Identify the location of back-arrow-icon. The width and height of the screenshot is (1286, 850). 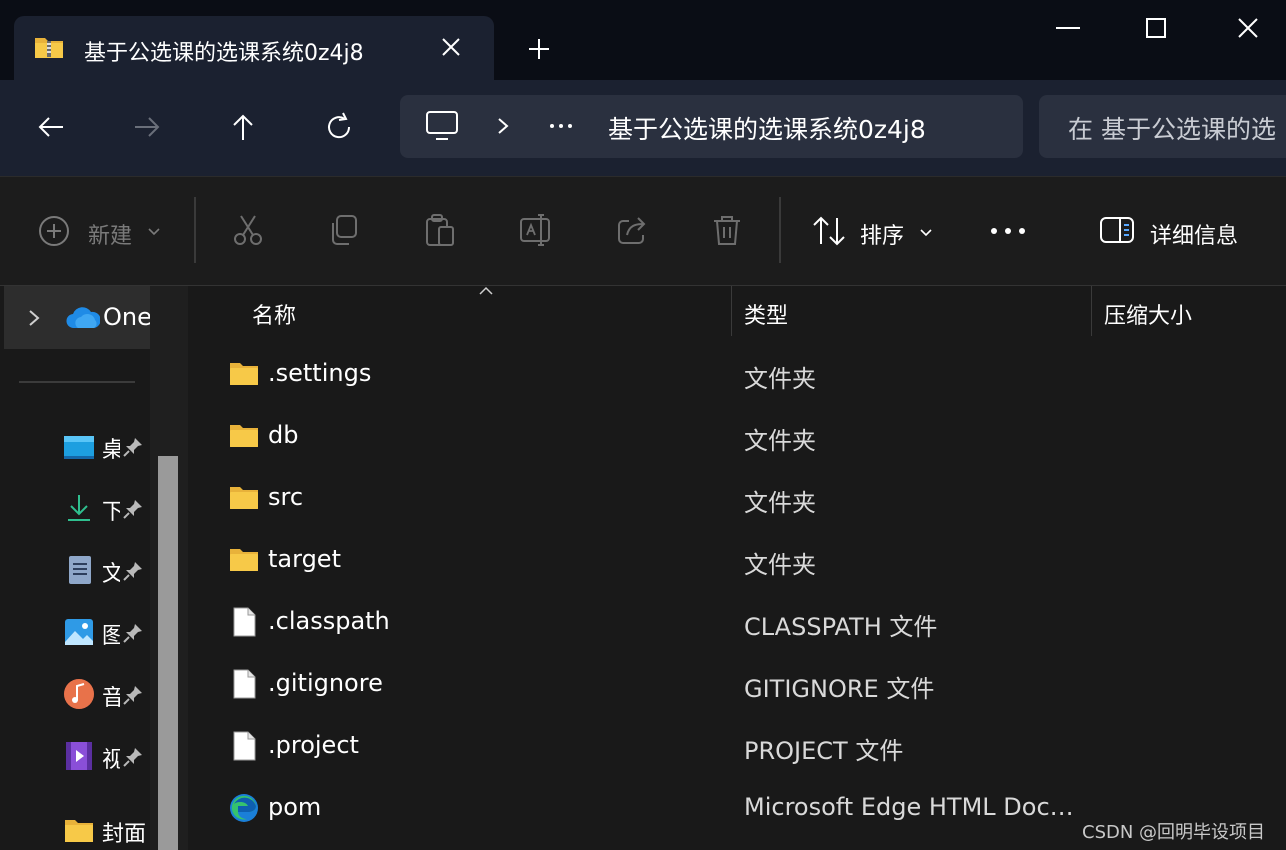
(51, 127).